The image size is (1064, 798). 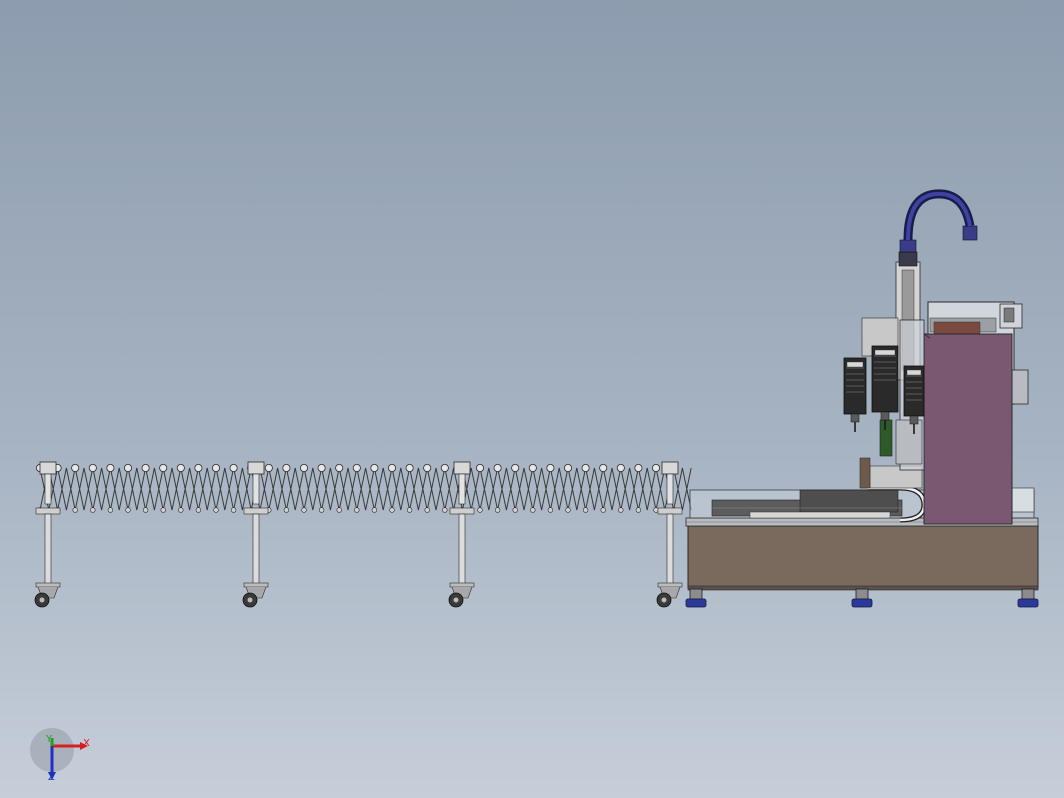 What do you see at coordinates (968, 429) in the screenshot?
I see `electrical-cabinet` at bounding box center [968, 429].